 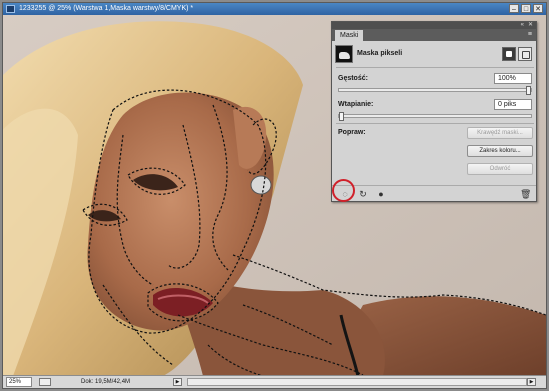 What do you see at coordinates (344, 54) in the screenshot?
I see `mask-thumbnail` at bounding box center [344, 54].